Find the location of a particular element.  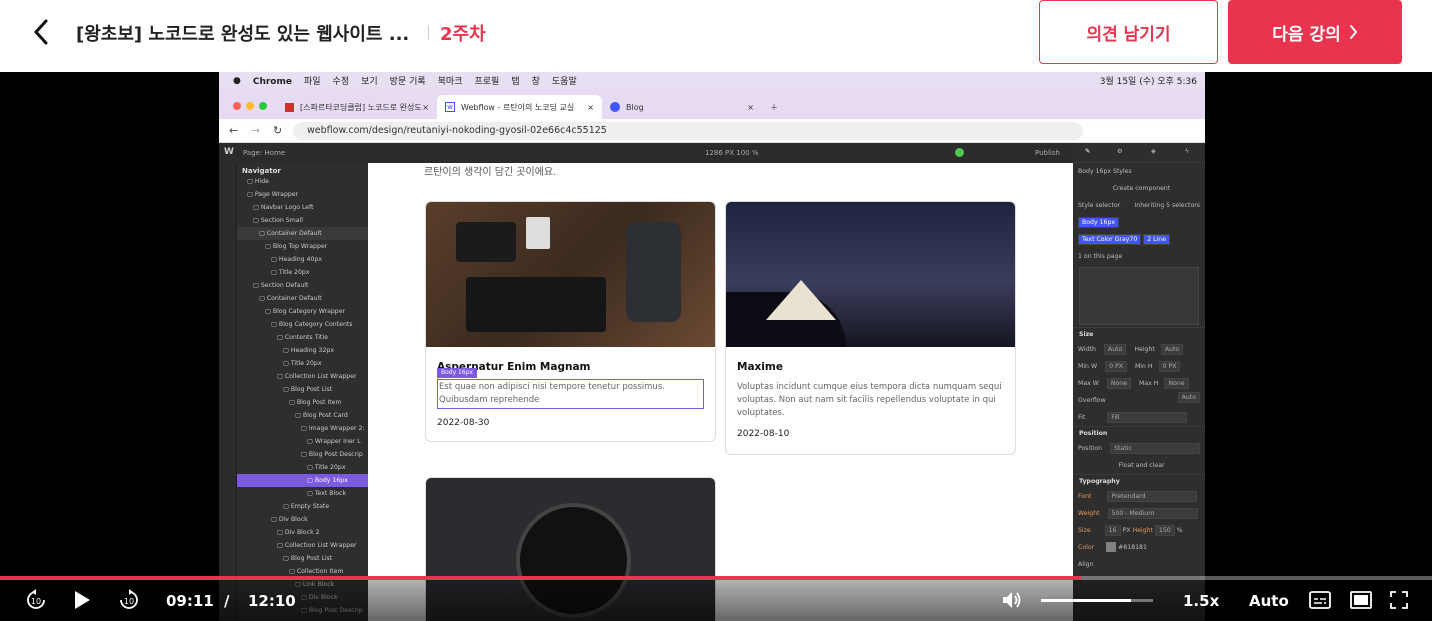

forward-arrow-icon: → is located at coordinates (255, 130).